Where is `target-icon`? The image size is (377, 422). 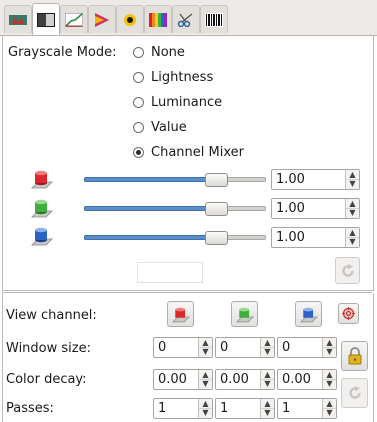
target-icon is located at coordinates (348, 313).